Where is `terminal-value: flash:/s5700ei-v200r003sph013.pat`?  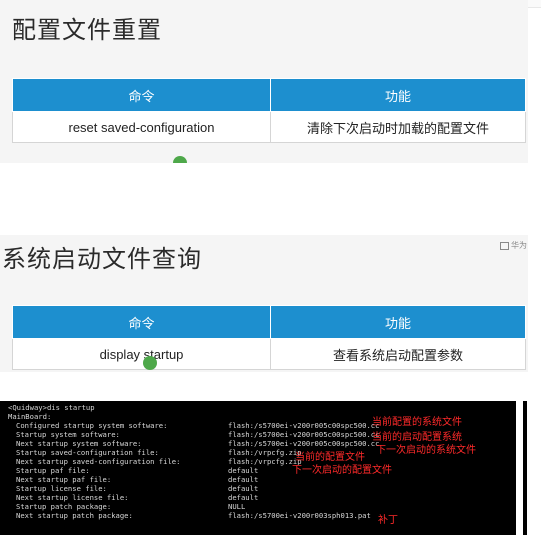
terminal-value: flash:/s5700ei-v200r003sph013.pat is located at coordinates (299, 515).